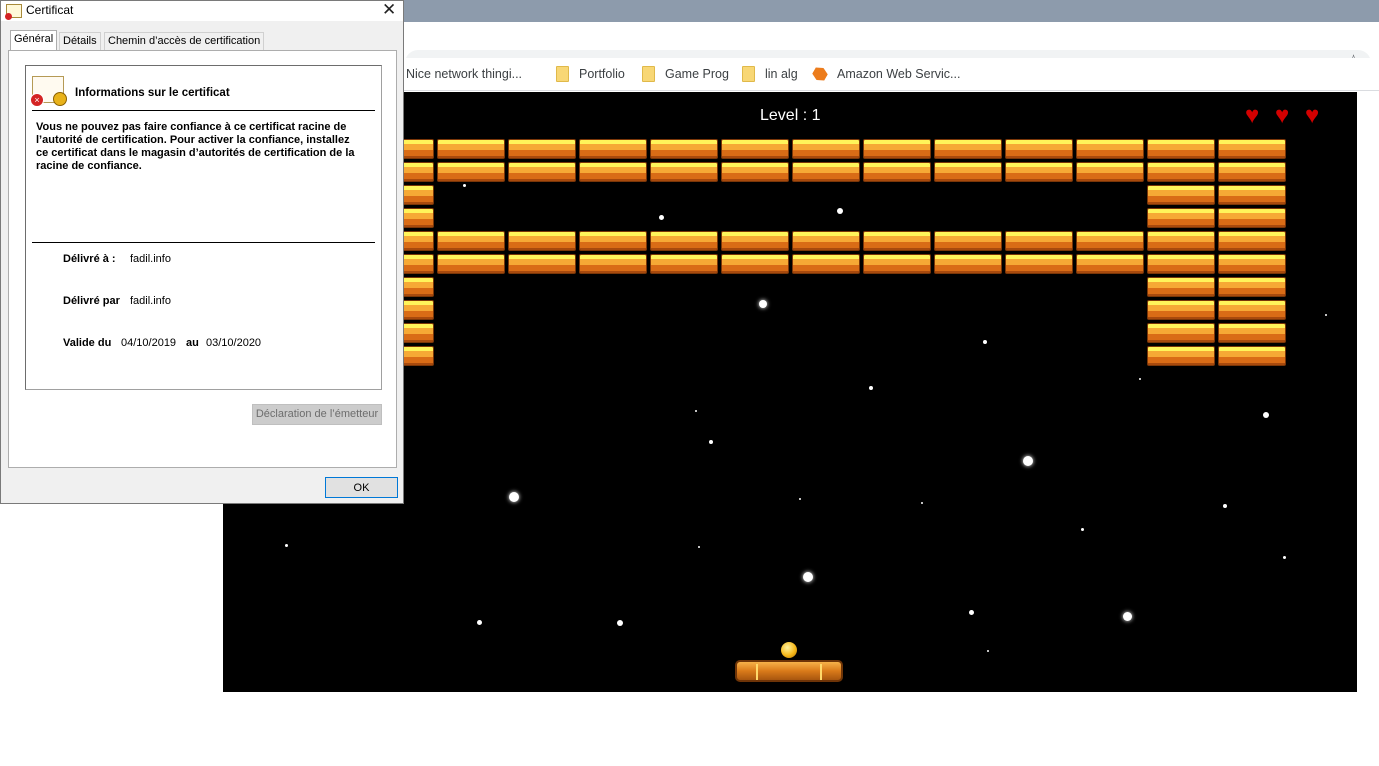 The image size is (1379, 766). Describe the element at coordinates (91, 301) in the screenshot. I see `issued-by-label: Délivré par` at that location.